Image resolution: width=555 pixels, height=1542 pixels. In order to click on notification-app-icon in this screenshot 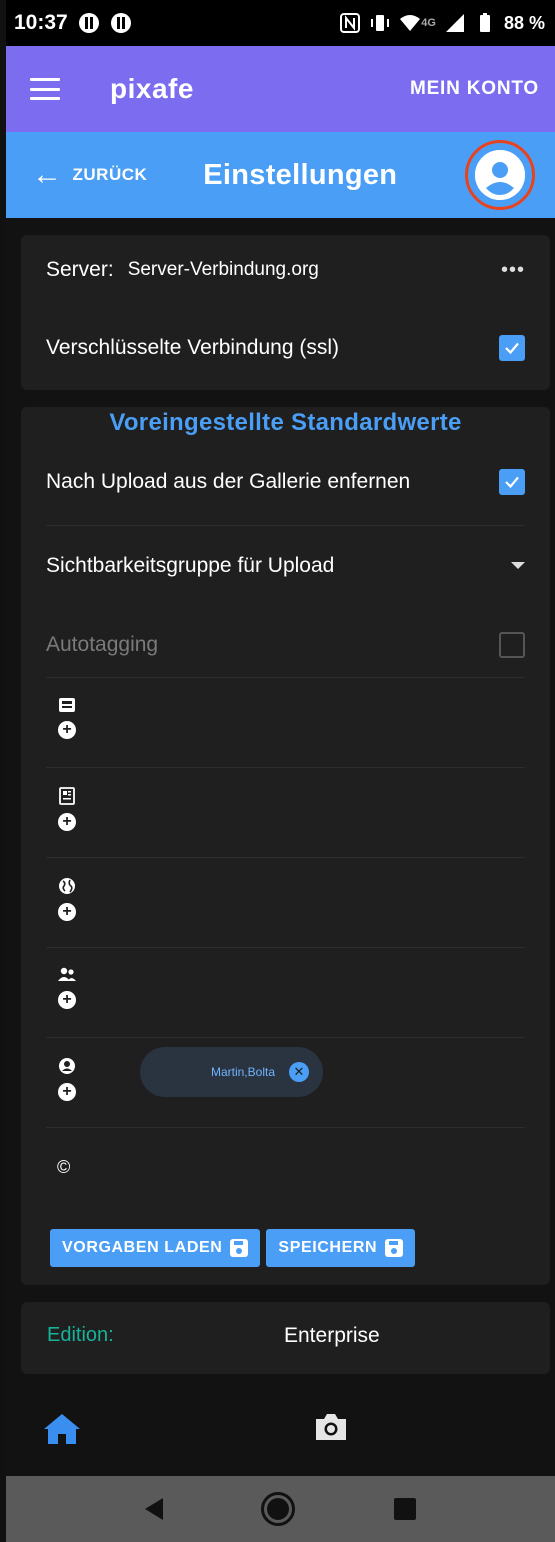, I will do `click(88, 23)`.